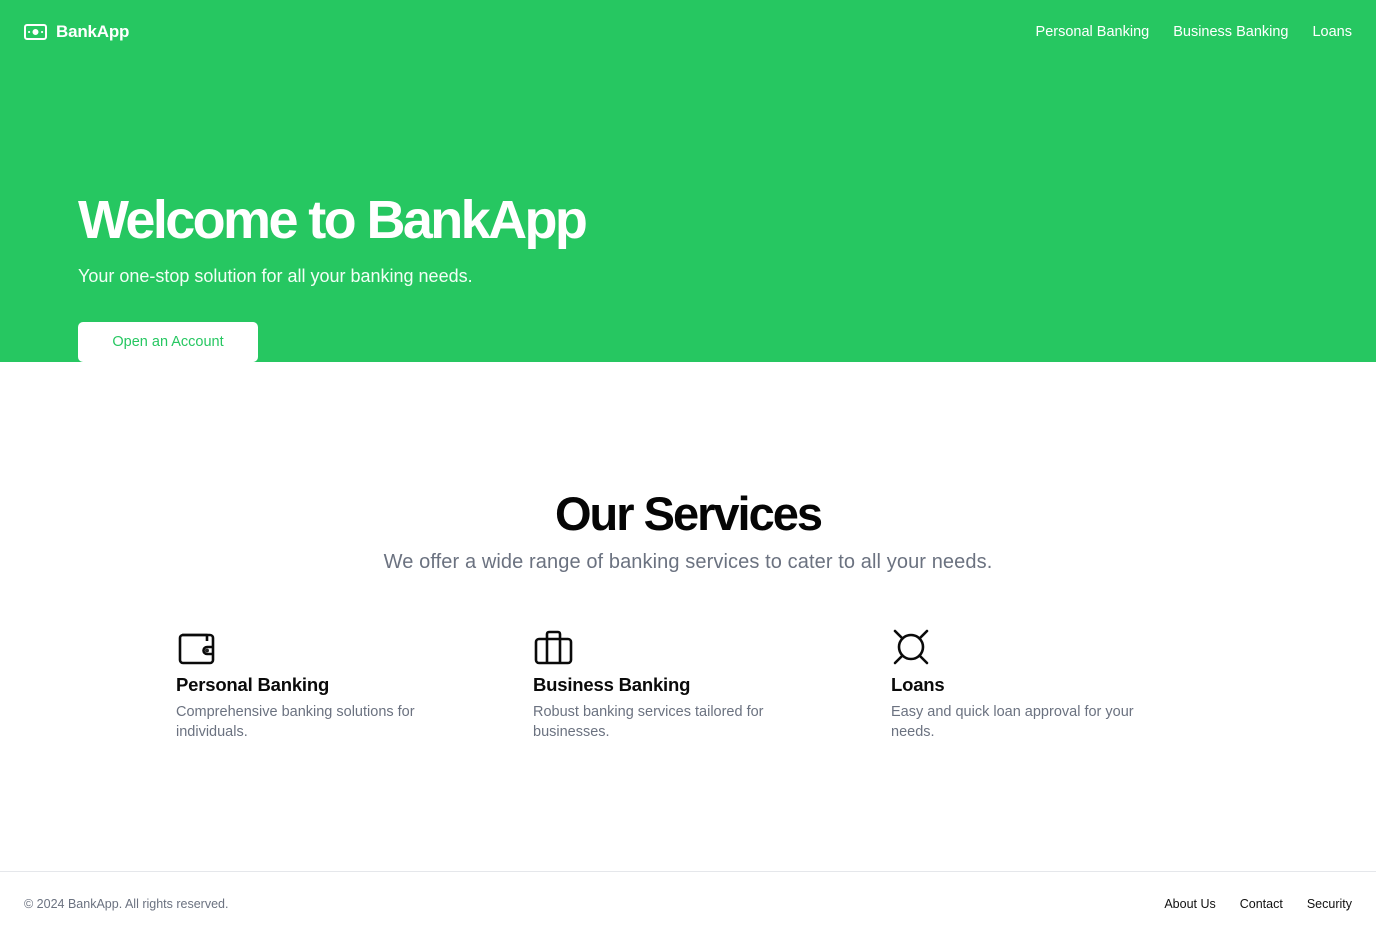 The image size is (1376, 936). What do you see at coordinates (93, 31) in the screenshot?
I see `brand-name: BankApp` at bounding box center [93, 31].